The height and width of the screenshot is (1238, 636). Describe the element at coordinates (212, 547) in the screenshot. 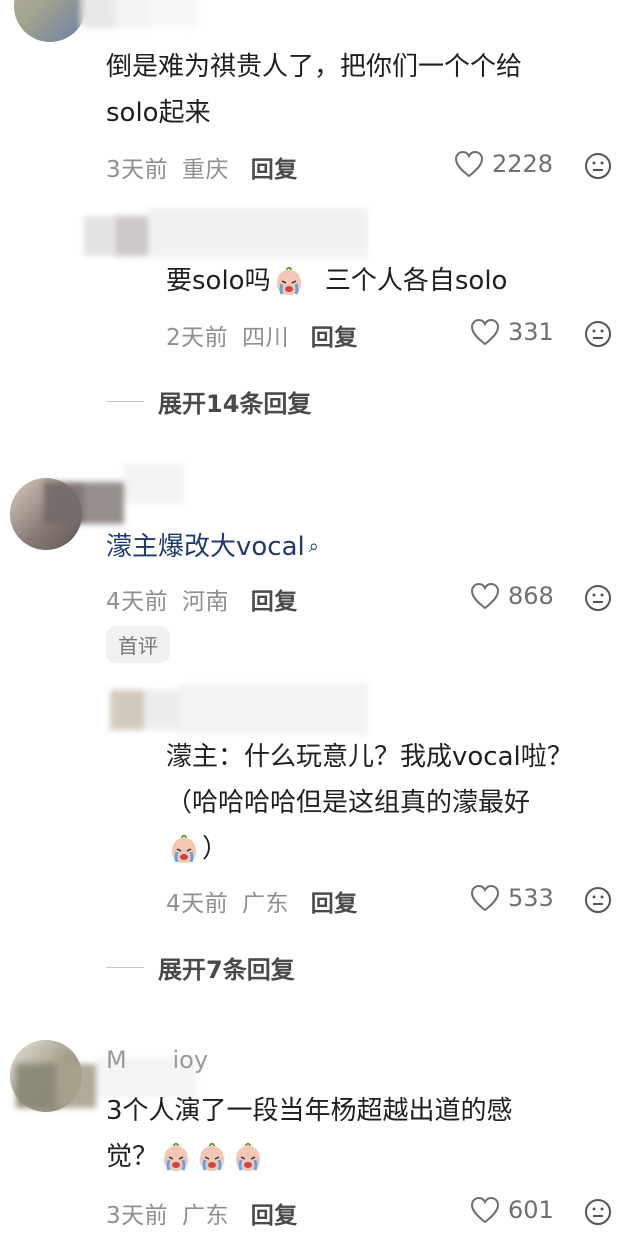

I see `comment-text: 濛主爆改大vocal ⌕` at that location.